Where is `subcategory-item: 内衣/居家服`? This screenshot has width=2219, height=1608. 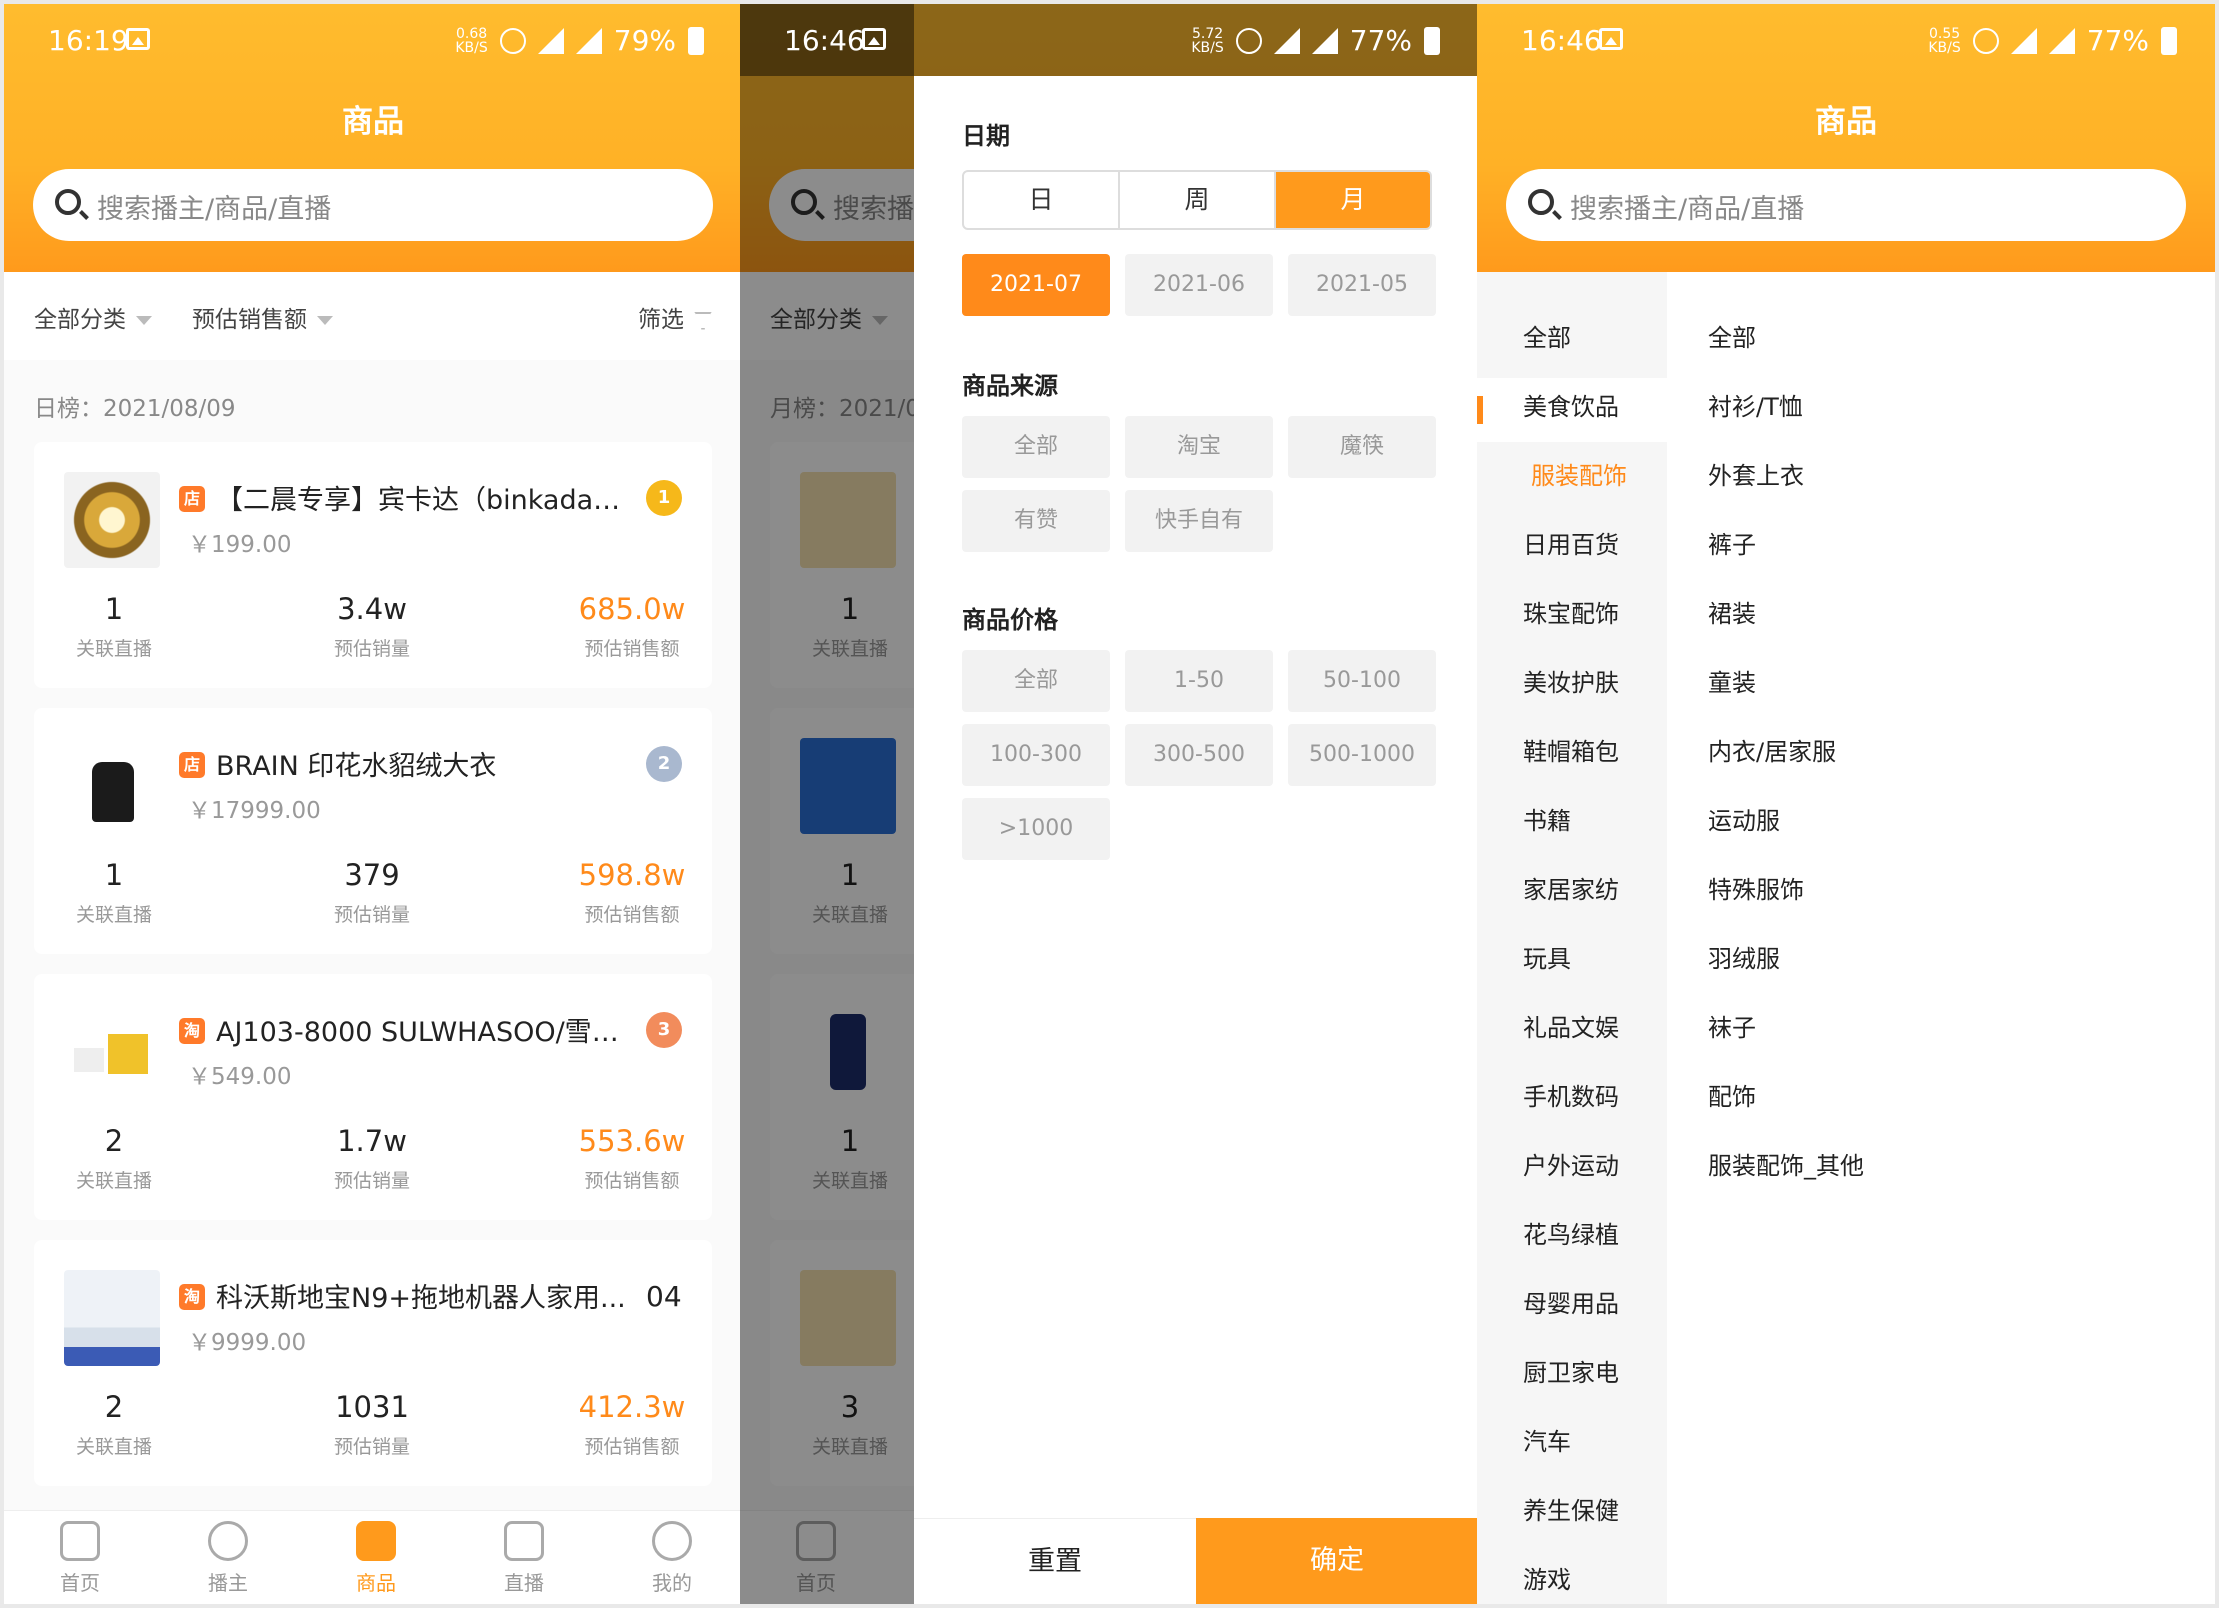 subcategory-item: 内衣/居家服 is located at coordinates (1772, 749).